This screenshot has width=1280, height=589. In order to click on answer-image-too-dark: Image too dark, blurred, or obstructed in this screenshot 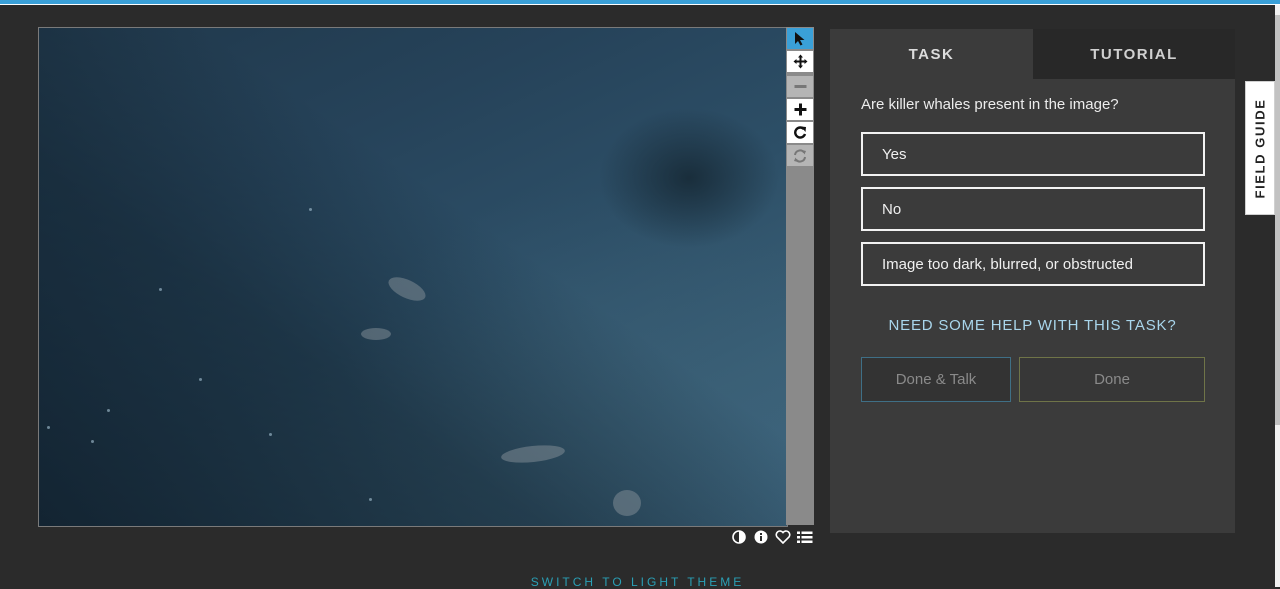, I will do `click(1033, 264)`.